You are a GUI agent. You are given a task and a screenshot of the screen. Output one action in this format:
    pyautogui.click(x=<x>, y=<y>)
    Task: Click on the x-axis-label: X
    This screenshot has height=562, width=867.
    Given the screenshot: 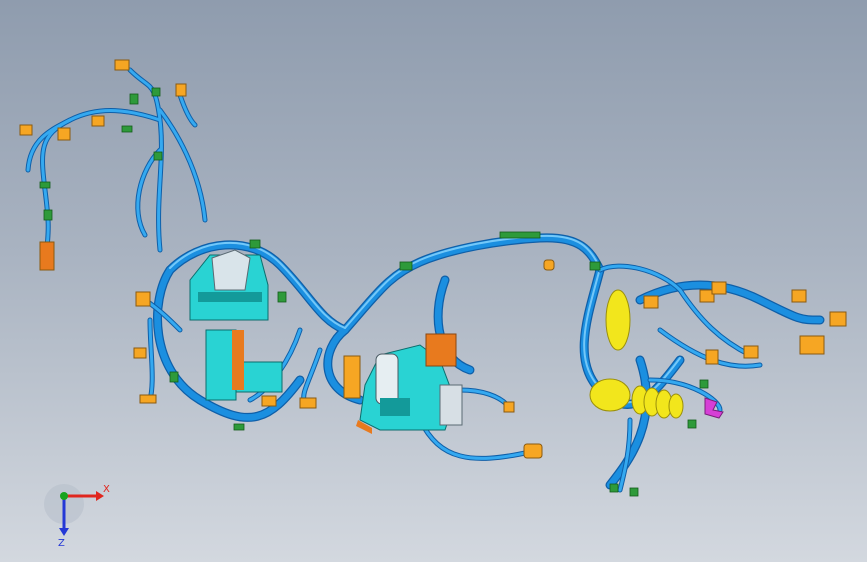 What is the action you would take?
    pyautogui.click(x=106, y=489)
    